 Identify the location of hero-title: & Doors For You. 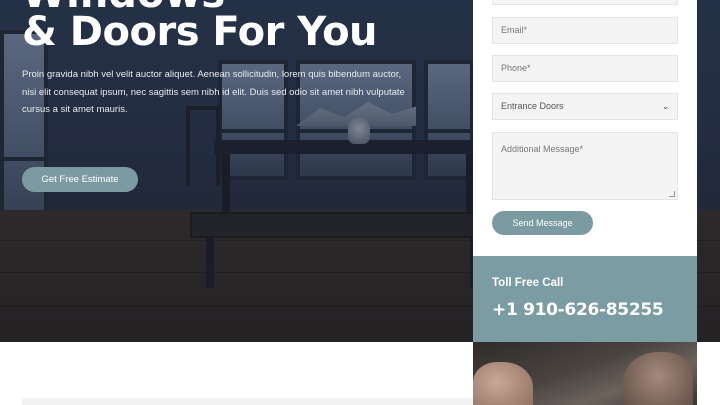
(200, 32).